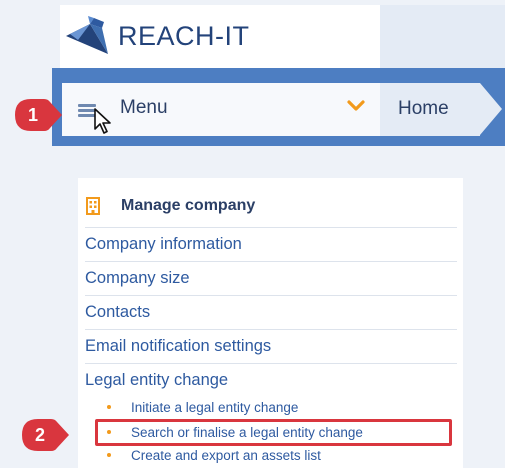 The height and width of the screenshot is (468, 505). I want to click on step-badge-1-number: 1, so click(32, 114).